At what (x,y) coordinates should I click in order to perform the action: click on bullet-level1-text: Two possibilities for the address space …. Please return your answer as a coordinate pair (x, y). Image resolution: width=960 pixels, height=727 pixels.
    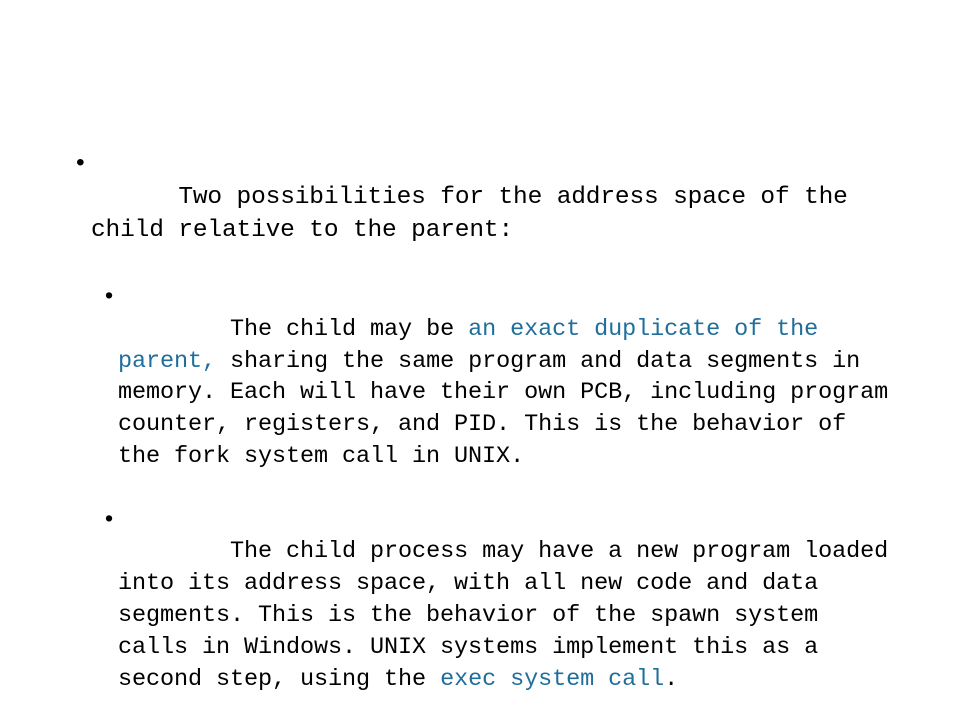
    Looking at the image, I should click on (477, 214).